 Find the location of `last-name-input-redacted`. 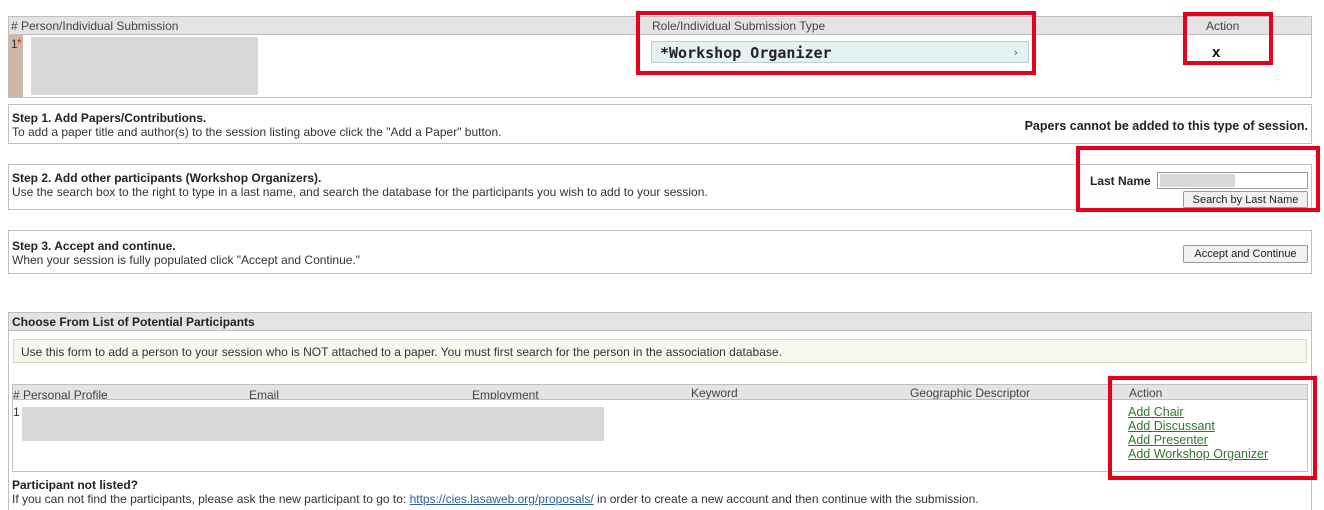

last-name-input-redacted is located at coordinates (1197, 180).